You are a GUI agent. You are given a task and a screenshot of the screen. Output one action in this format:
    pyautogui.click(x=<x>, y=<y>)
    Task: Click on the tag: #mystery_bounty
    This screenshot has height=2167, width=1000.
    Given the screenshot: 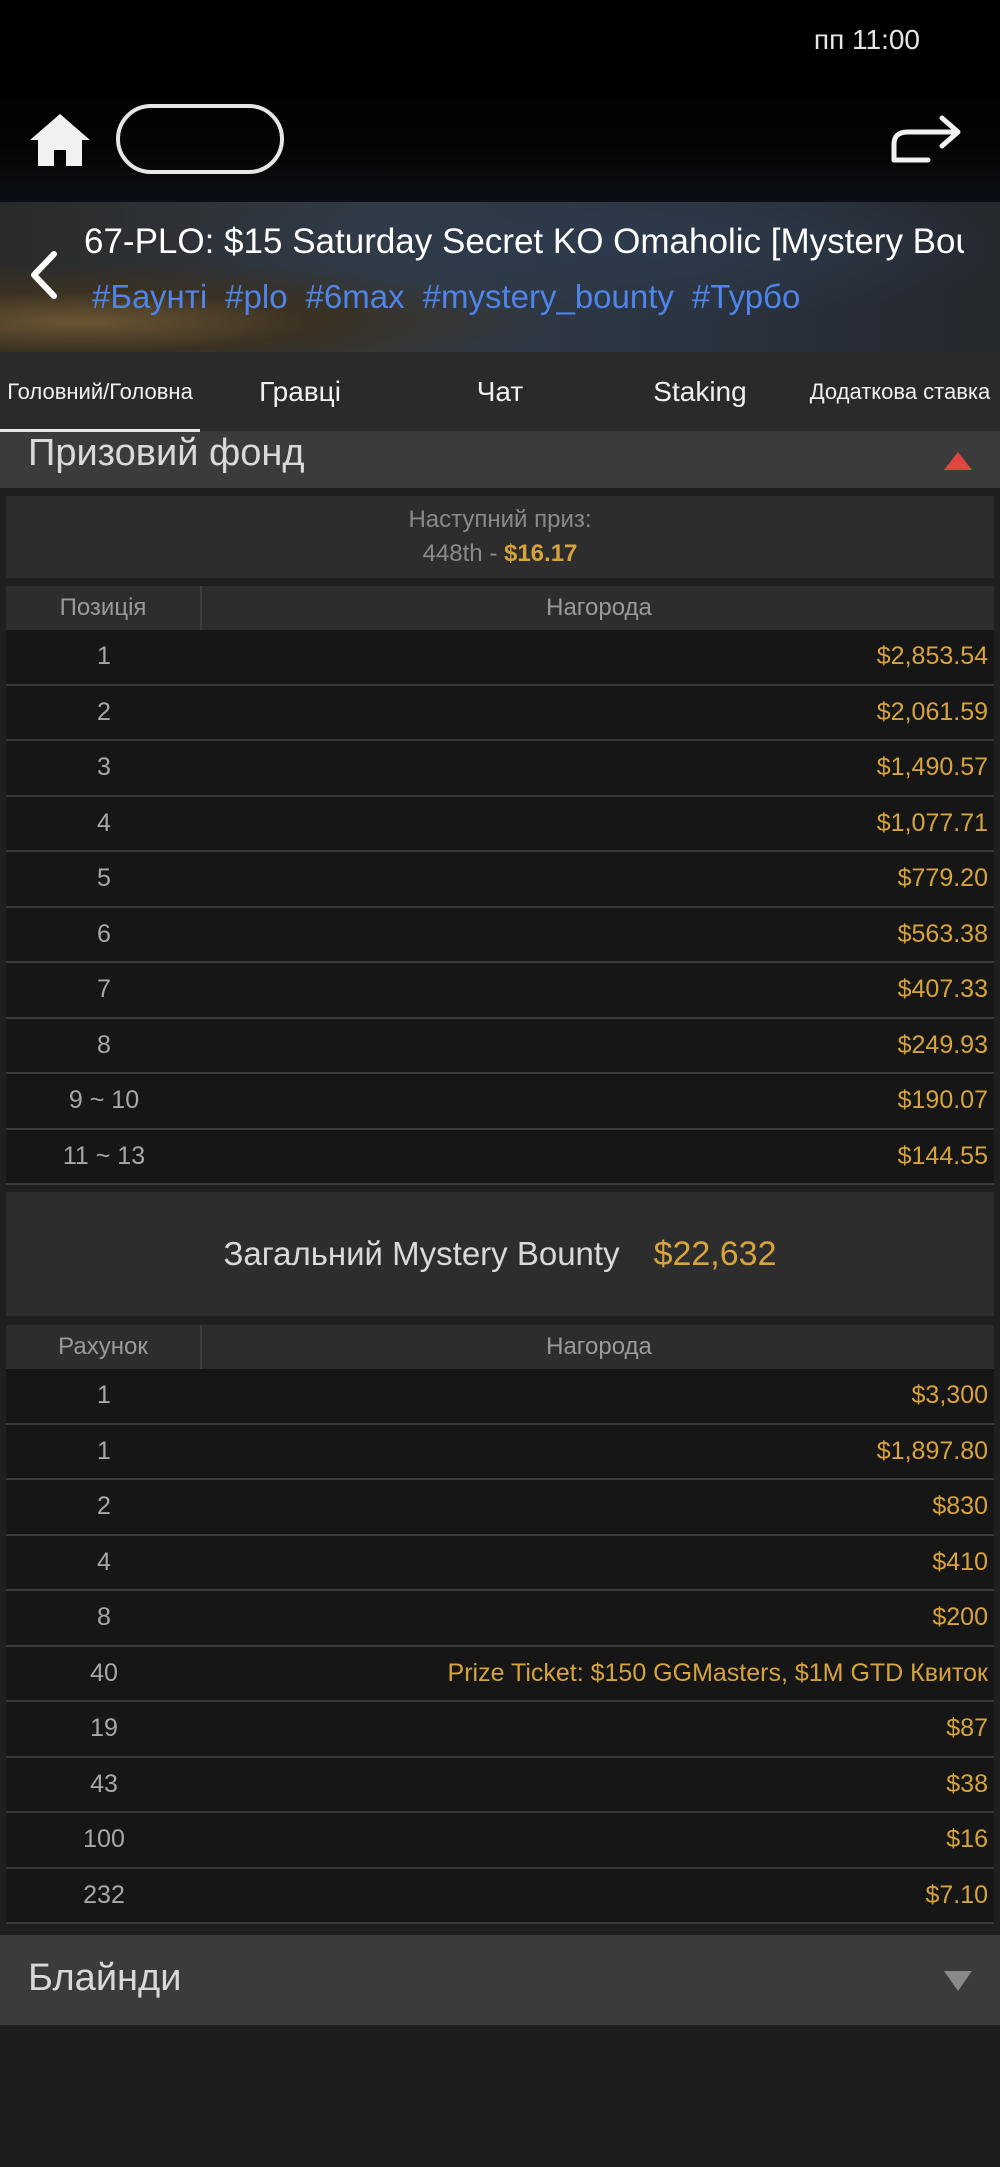 What is the action you would take?
    pyautogui.click(x=548, y=297)
    